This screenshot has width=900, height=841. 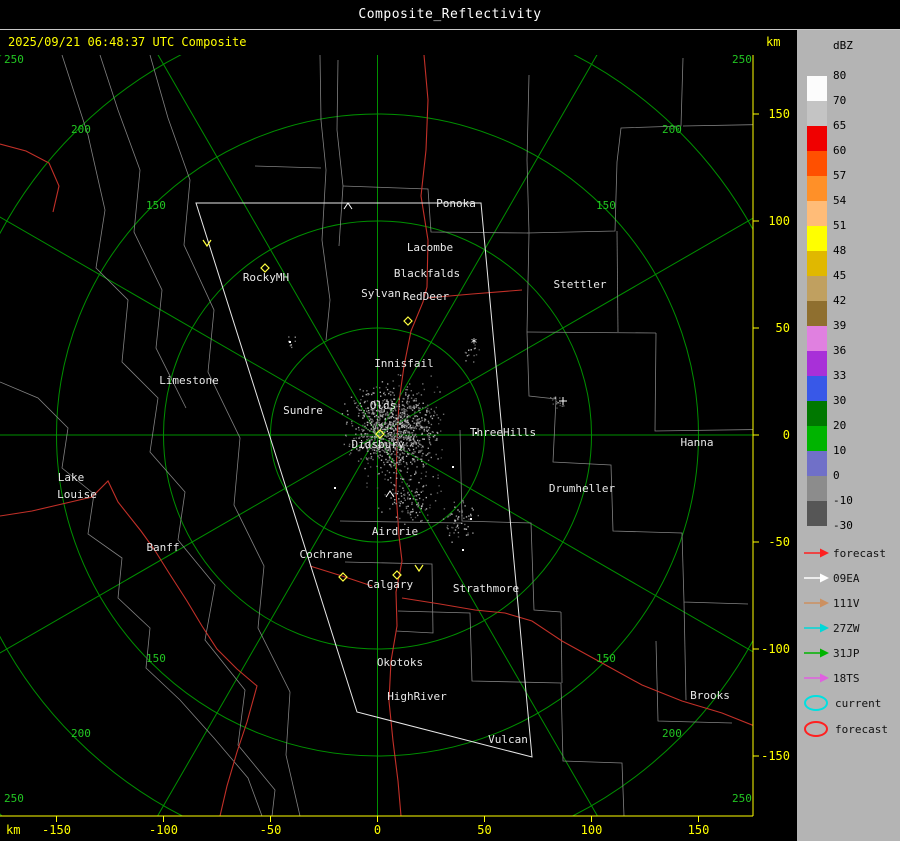 What do you see at coordinates (71, 477) in the screenshot?
I see `city-label: Lake` at bounding box center [71, 477].